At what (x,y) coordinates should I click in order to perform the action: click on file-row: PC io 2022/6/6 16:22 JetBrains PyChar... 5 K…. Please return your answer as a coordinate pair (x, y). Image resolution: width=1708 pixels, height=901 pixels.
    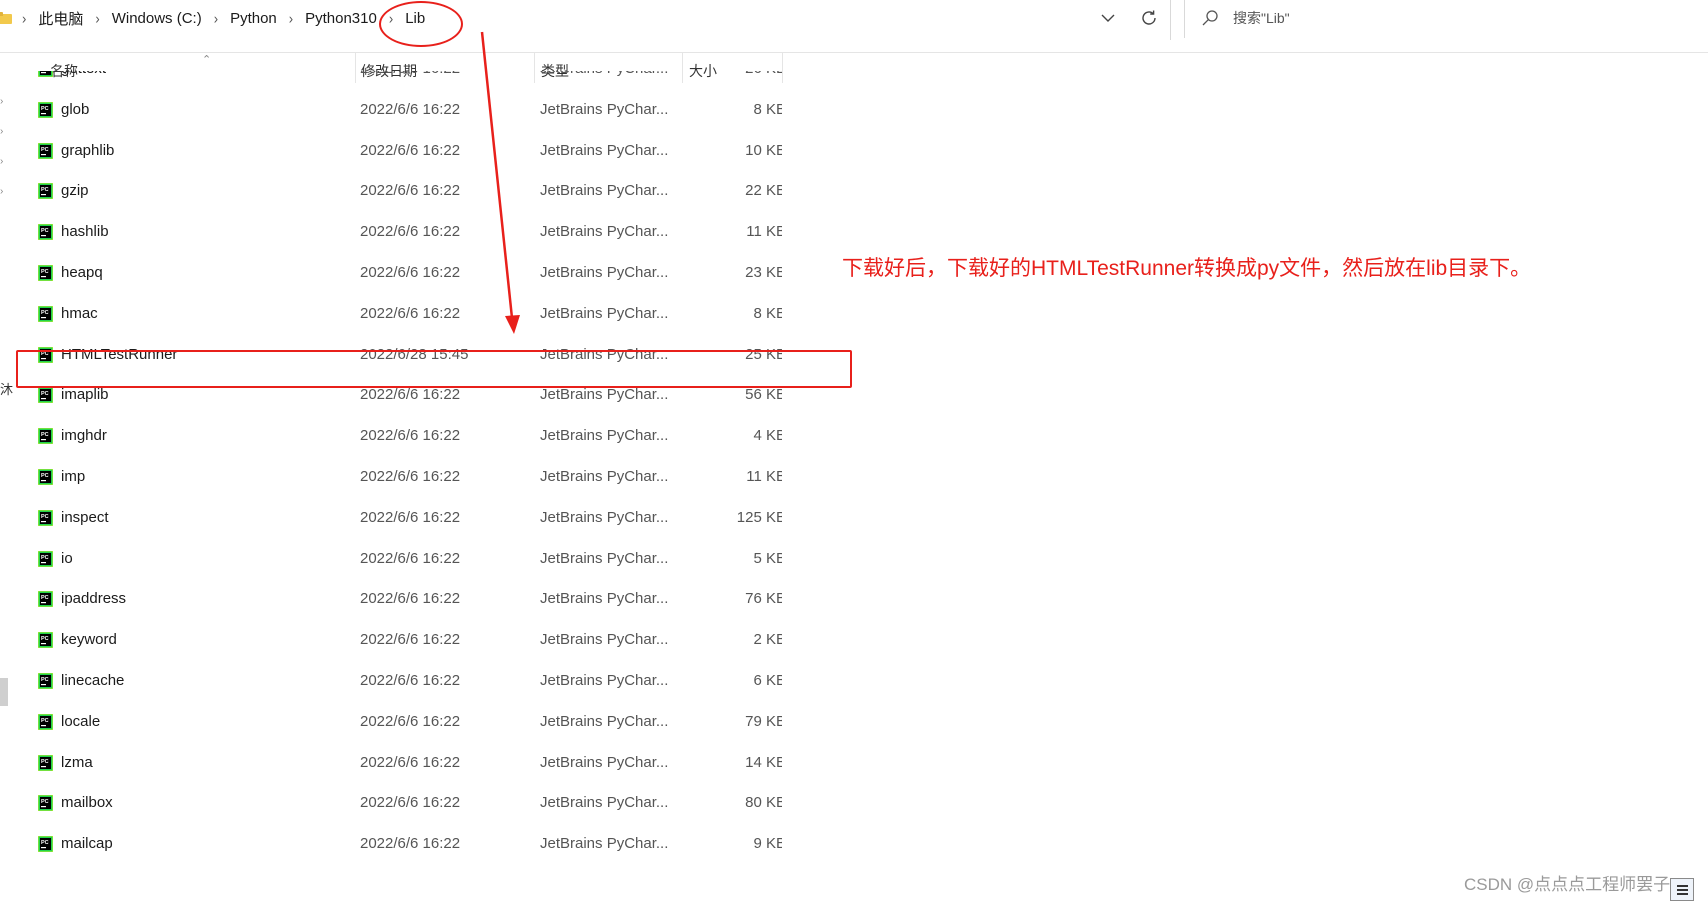
    Looking at the image, I should click on (397, 559).